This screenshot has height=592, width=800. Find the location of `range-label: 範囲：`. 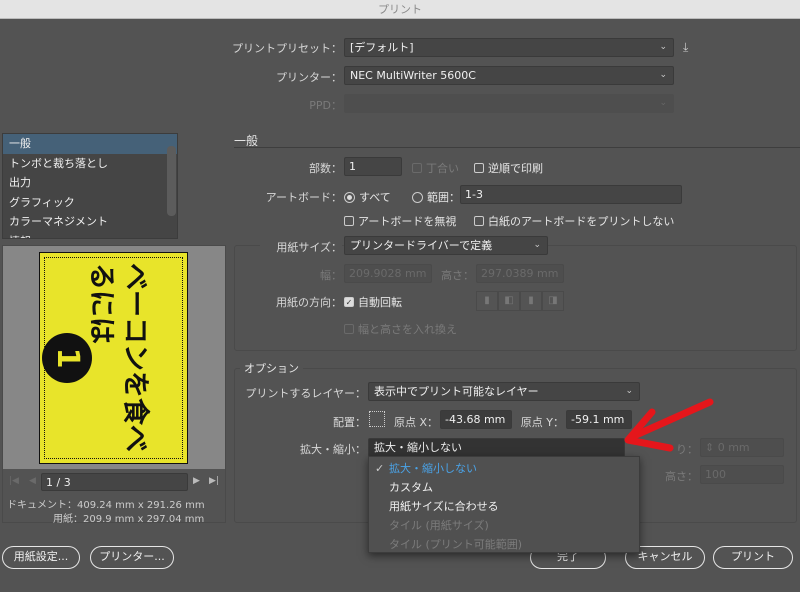

range-label: 範囲： is located at coordinates (443, 197).